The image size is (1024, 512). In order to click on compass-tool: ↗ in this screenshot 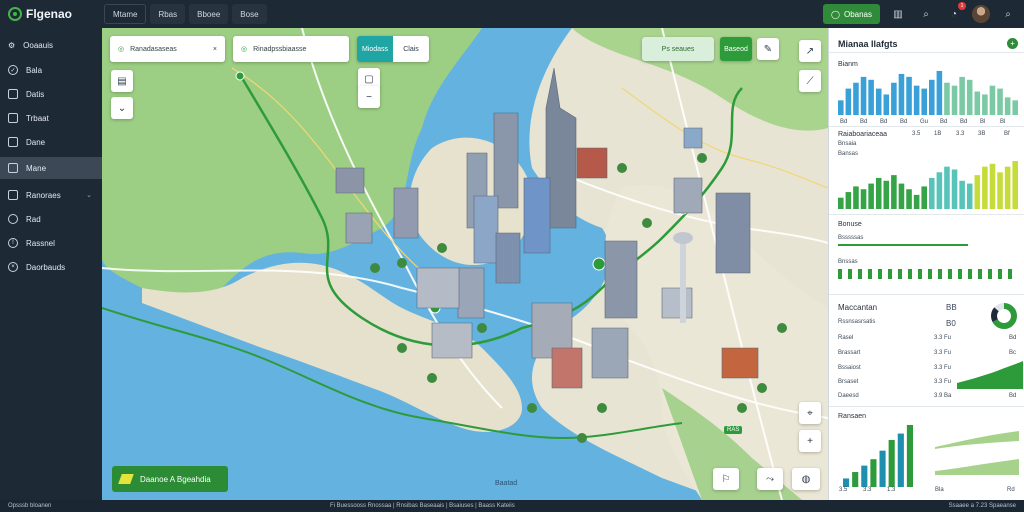, I will do `click(810, 51)`.